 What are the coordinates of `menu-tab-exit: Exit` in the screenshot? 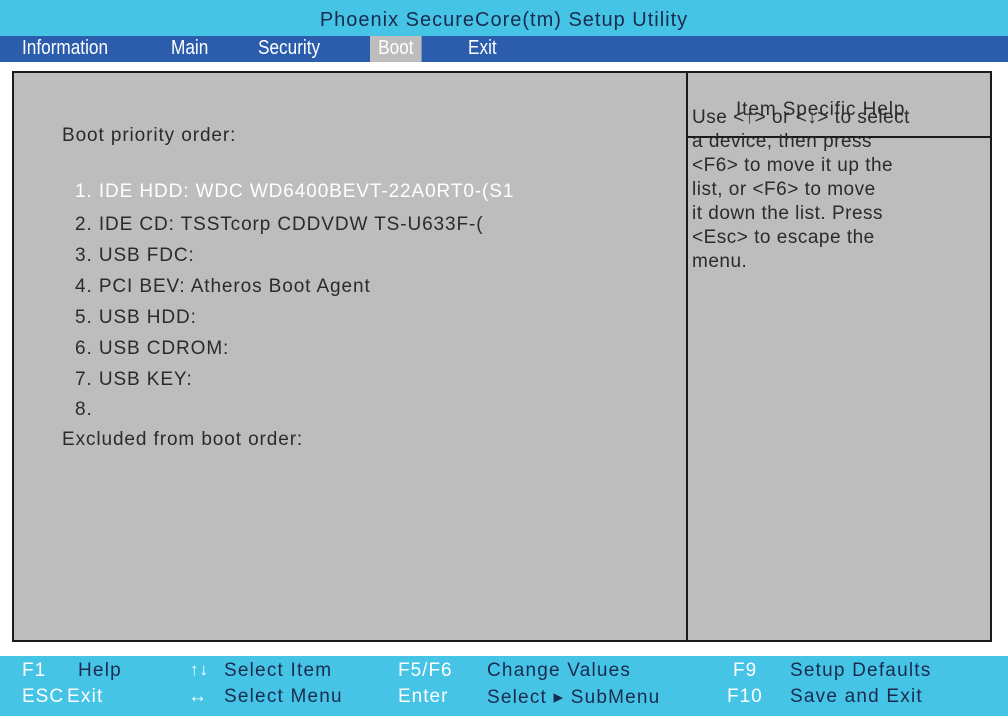 It's located at (482, 49).